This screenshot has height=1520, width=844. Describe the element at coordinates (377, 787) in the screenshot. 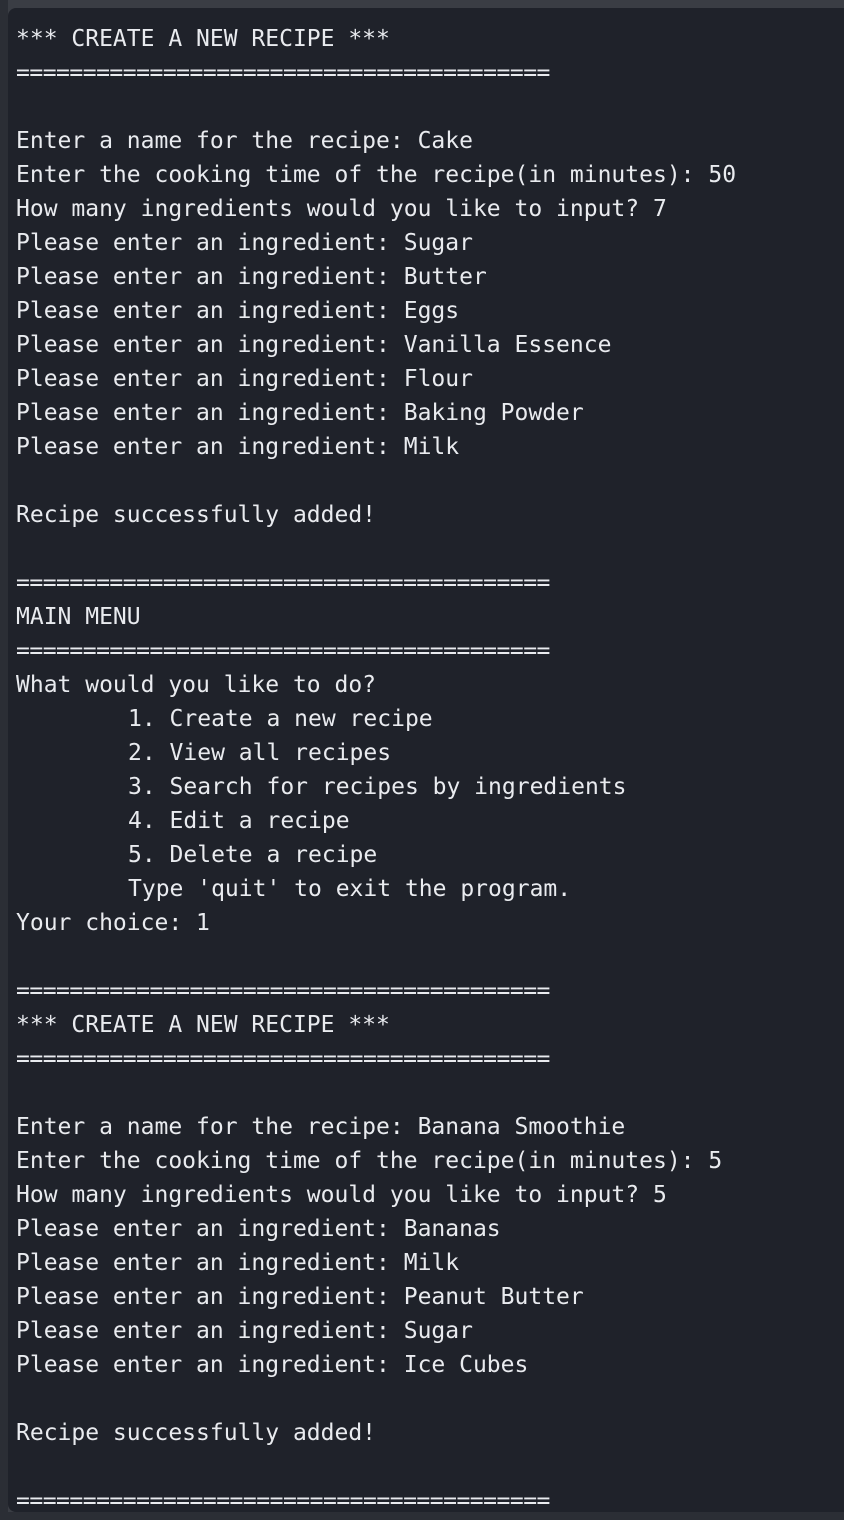

I see `menu-option-line: 3. Search for recipes by ingredients` at that location.